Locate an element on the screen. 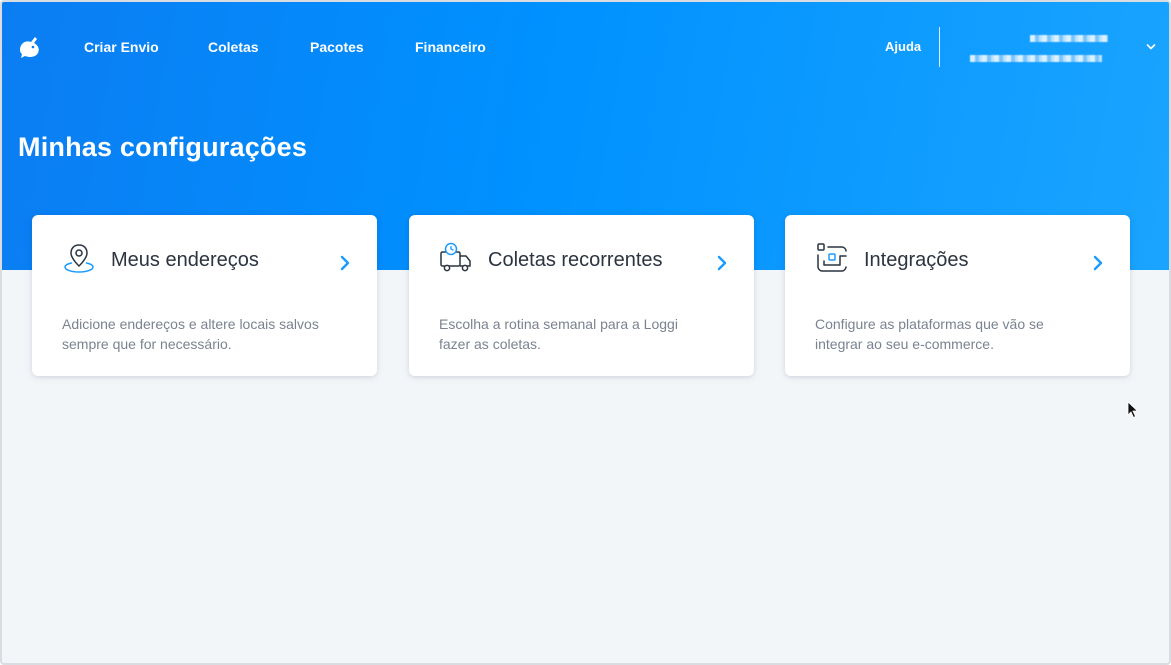 This screenshot has width=1171, height=665. page-title: Minhas configurações is located at coordinates (163, 147).